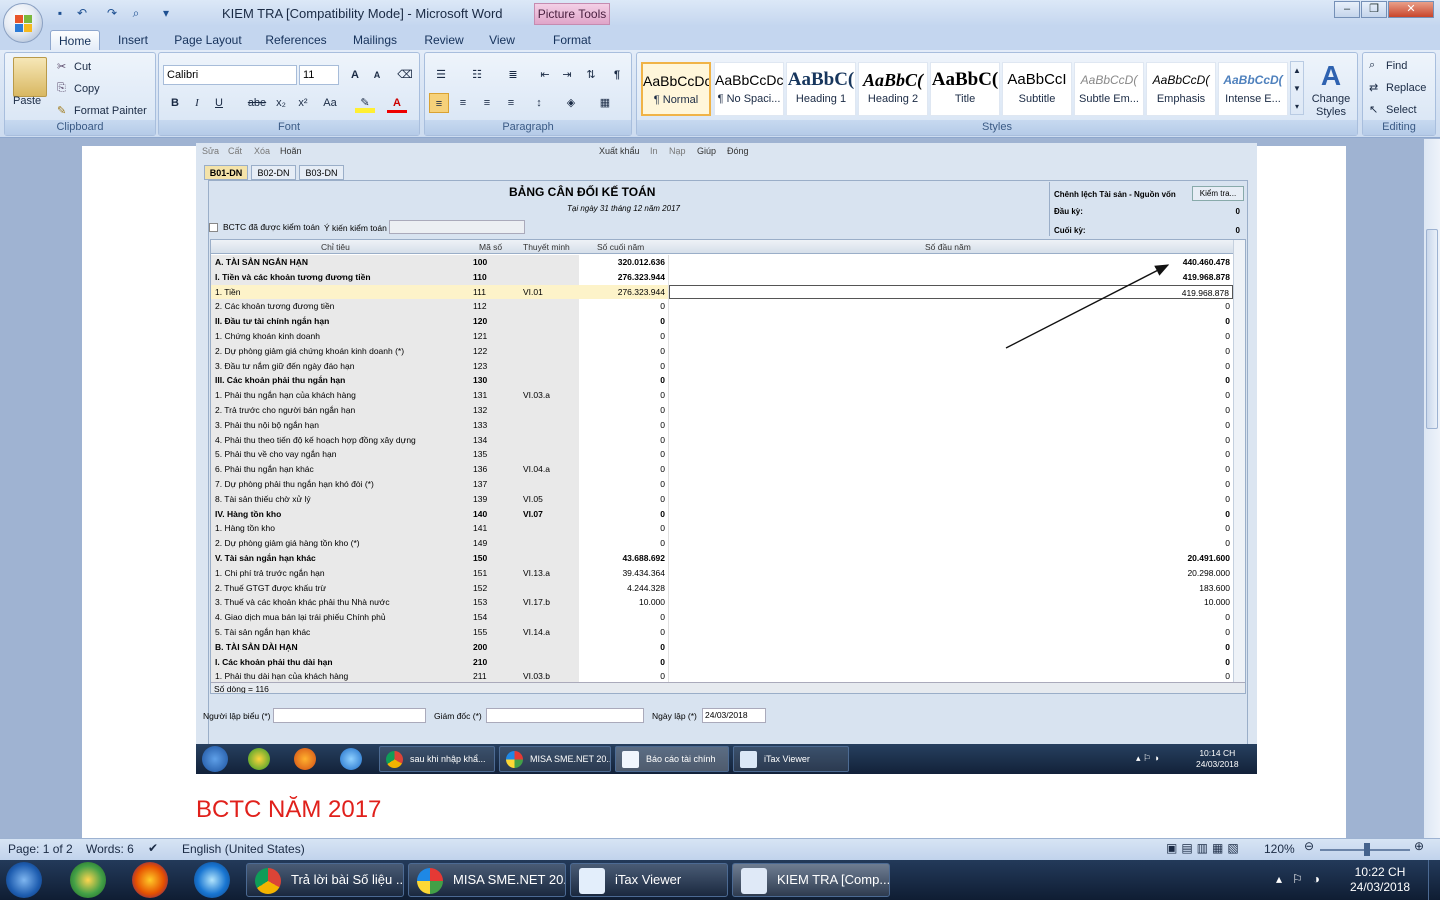 The height and width of the screenshot is (900, 1440). I want to click on subscript-button: x₂, so click(281, 103).